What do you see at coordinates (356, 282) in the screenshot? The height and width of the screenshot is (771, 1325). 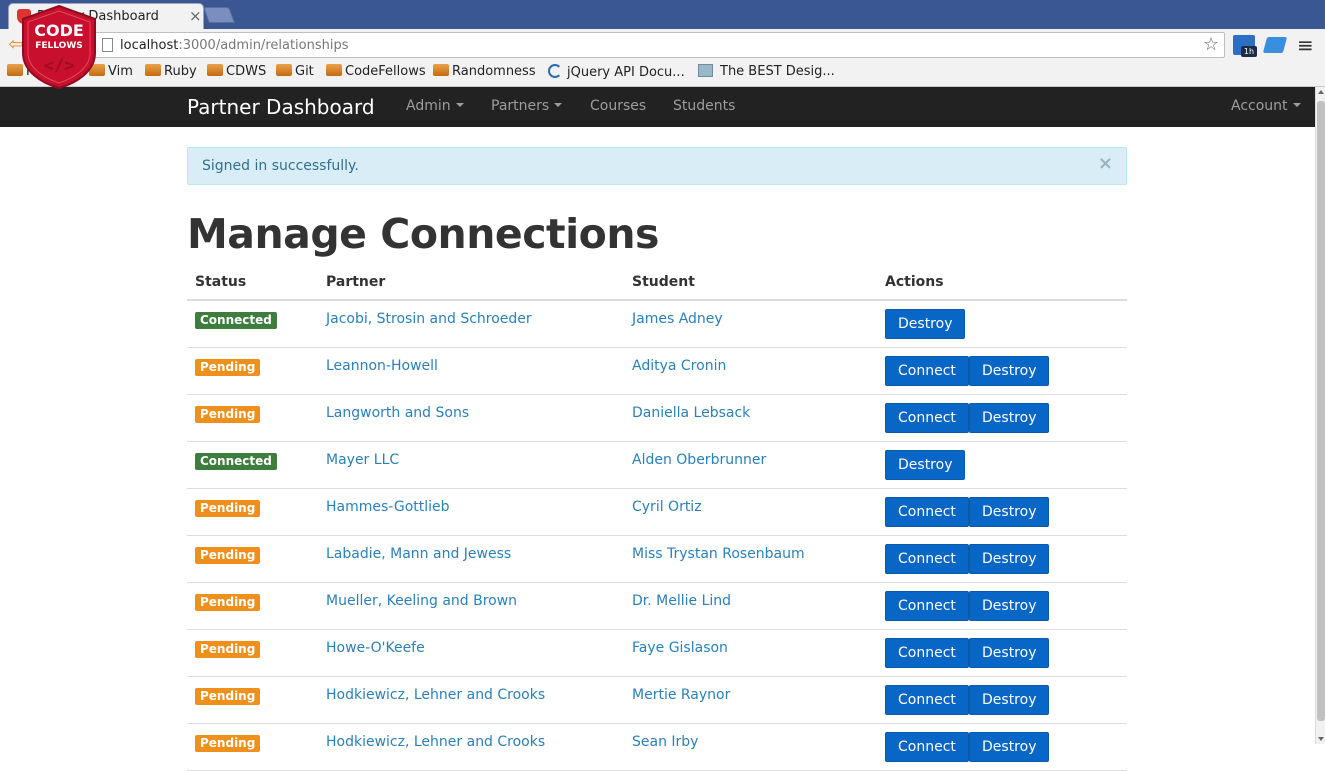 I see `header-partner: Partner` at bounding box center [356, 282].